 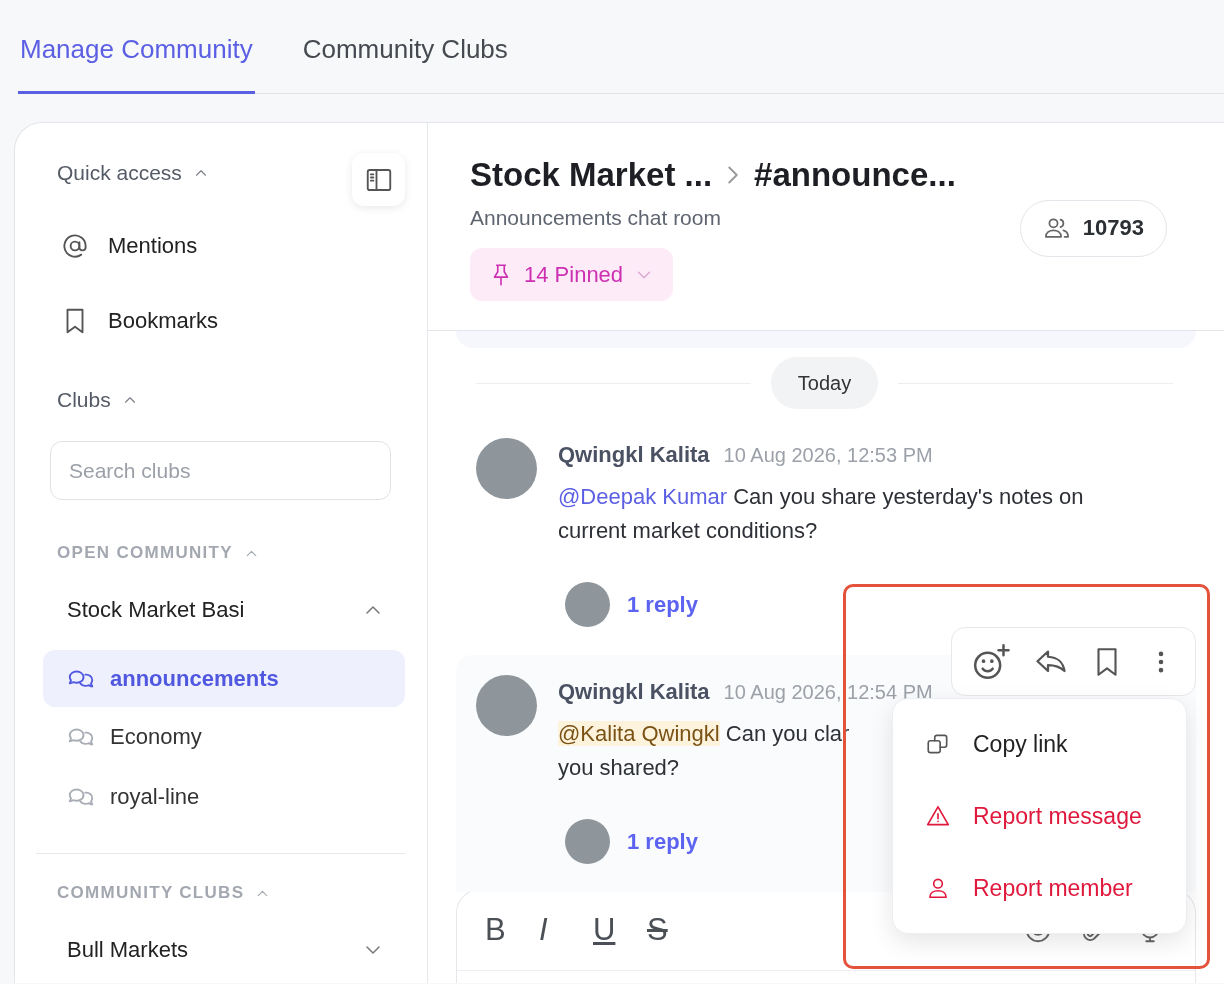 I want to click on message-text: @Deepak Kumar Can you share yesterday's notes on current market conditions?, so click(x=821, y=514).